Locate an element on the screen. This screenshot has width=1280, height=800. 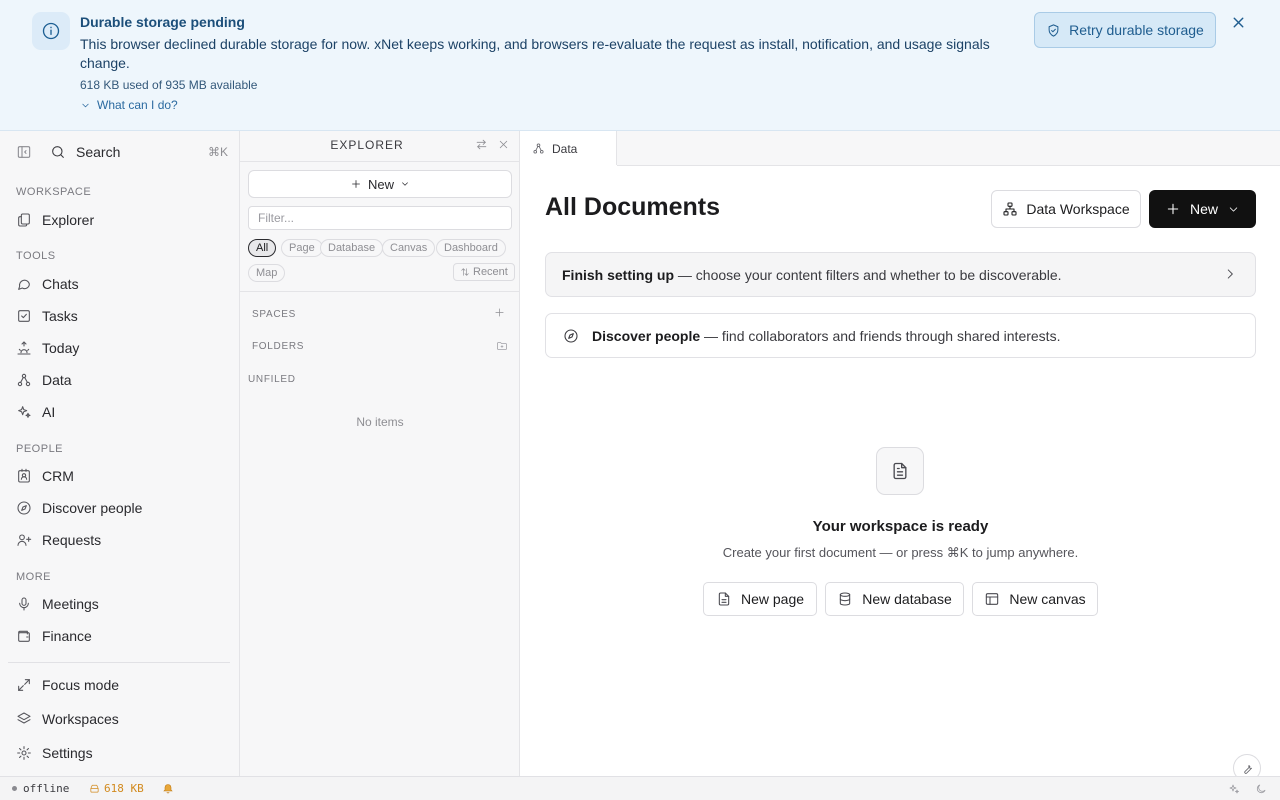
sidebar-item-requests: Requests is located at coordinates (120, 540).